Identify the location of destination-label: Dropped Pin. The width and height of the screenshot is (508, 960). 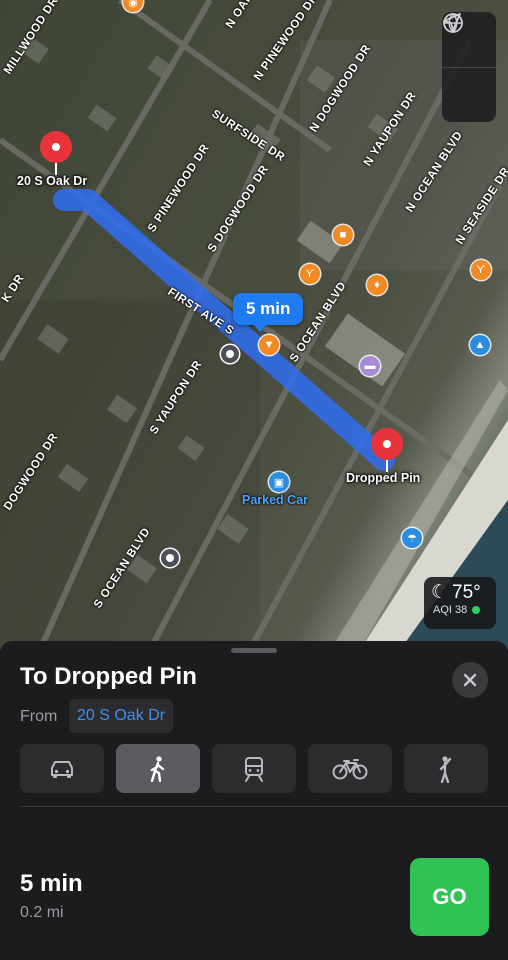
(383, 478).